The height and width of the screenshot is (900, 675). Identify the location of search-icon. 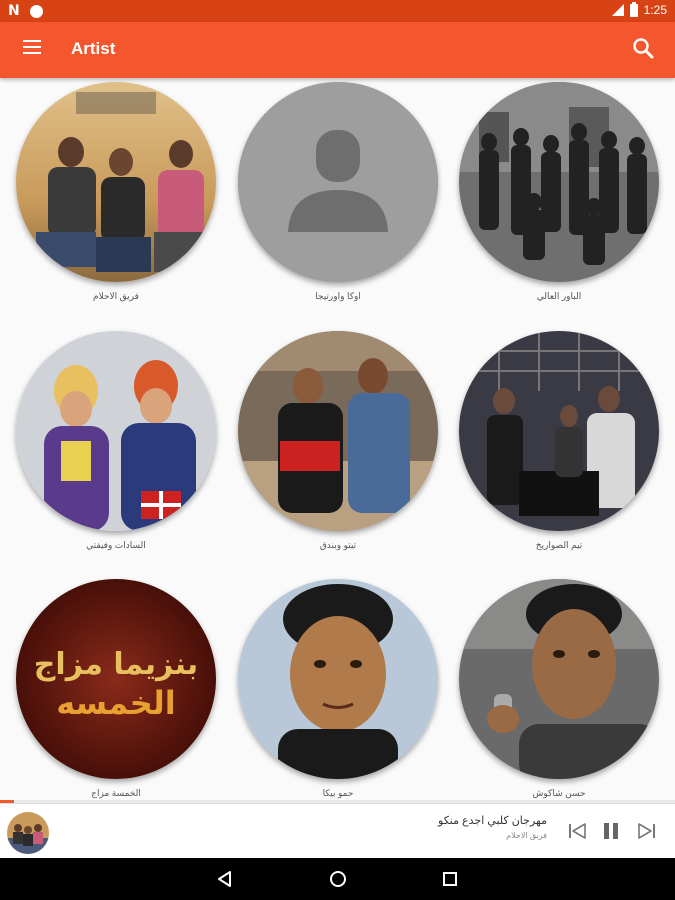
(643, 48).